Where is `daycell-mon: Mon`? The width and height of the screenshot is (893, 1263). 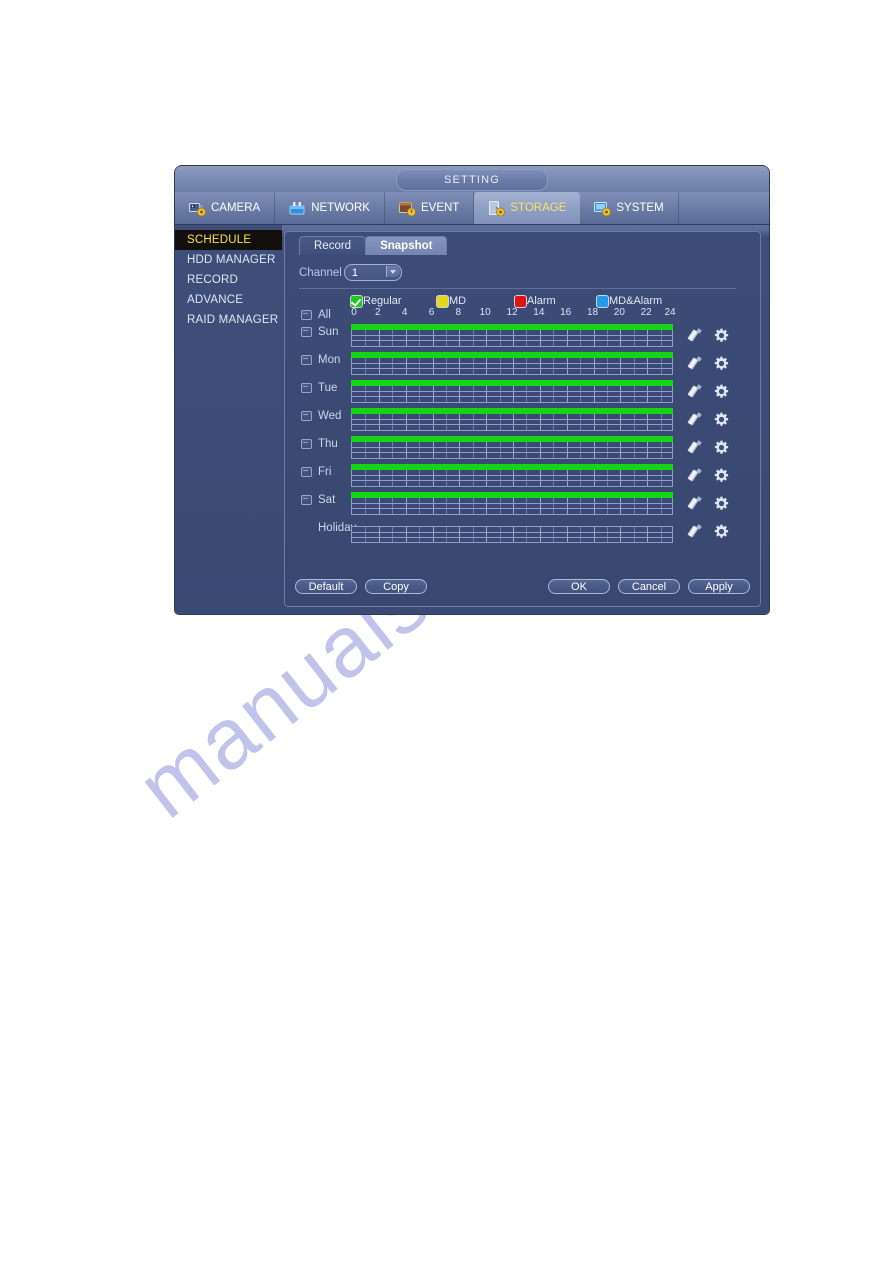
daycell-mon: Mon is located at coordinates (325, 360).